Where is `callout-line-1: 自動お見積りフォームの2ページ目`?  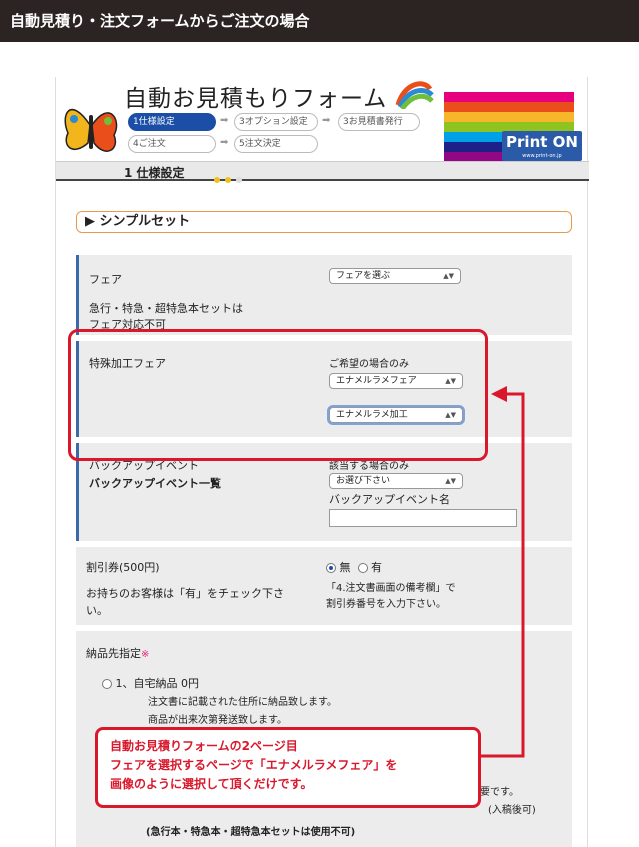 callout-line-1: 自動お見積りフォームの2ページ目 is located at coordinates (204, 746).